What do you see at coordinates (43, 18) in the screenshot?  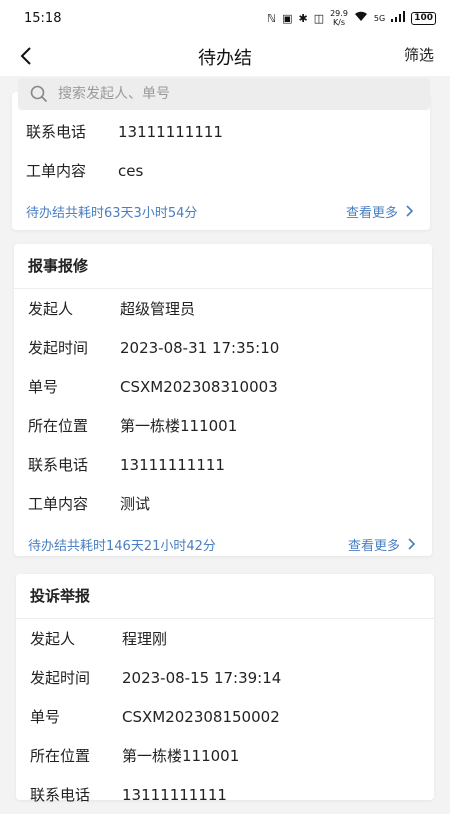 I see `status-time: 15:18` at bounding box center [43, 18].